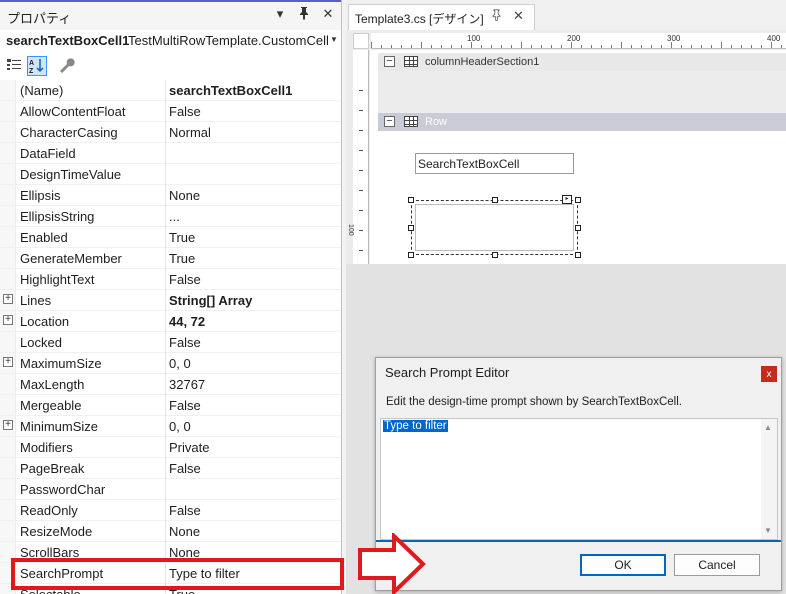 The image size is (786, 594). I want to click on property-row: SearchPrompt Type to filter, so click(170, 573).